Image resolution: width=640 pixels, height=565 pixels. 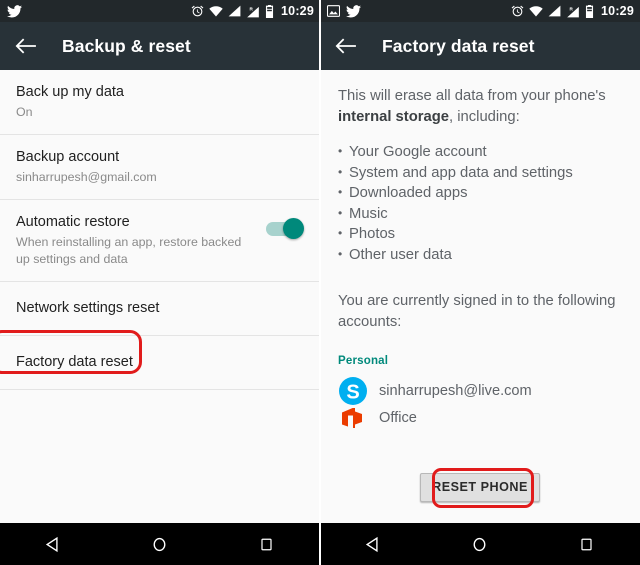 I want to click on app-bar: Factory data reset, so click(x=480, y=46).